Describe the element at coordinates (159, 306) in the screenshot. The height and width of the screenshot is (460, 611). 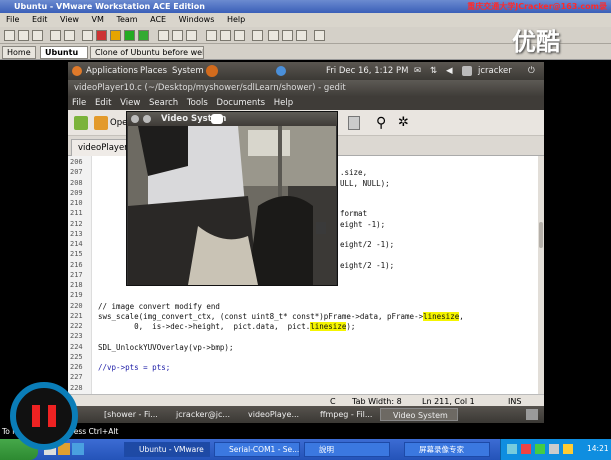
I see `code-line: // image convert modify end` at that location.